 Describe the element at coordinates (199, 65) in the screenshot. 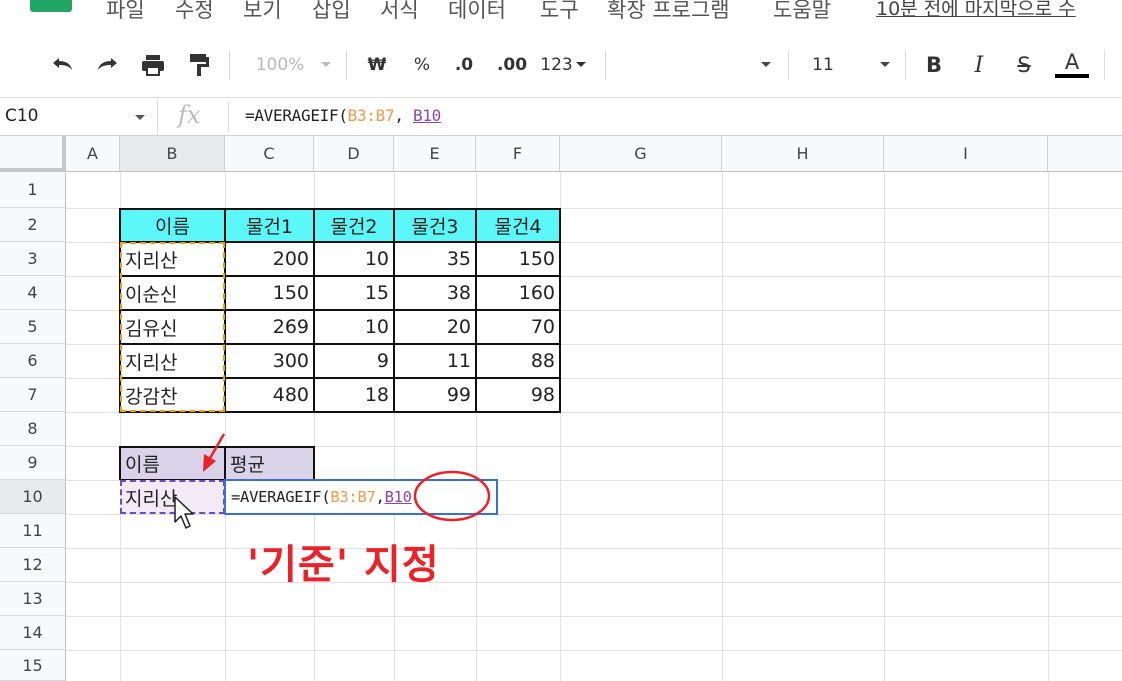

I see `paint-format-button` at that location.